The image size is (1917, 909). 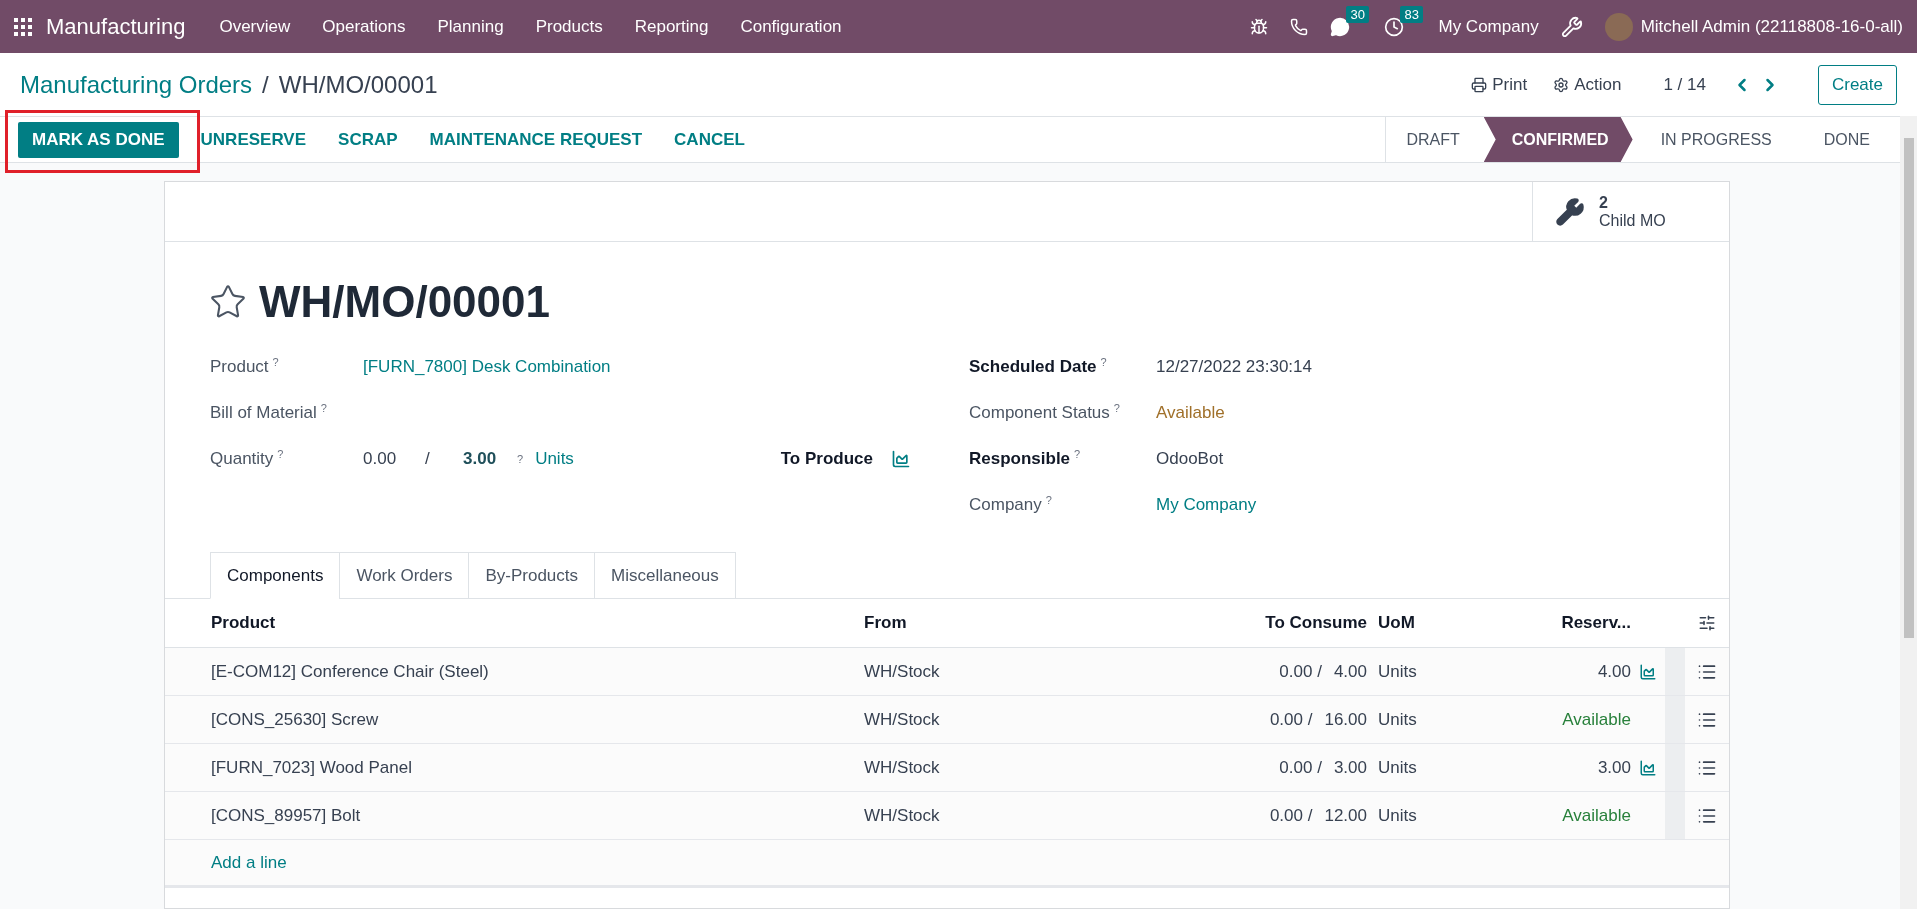 I want to click on column-settings-icon, so click(x=1707, y=623).